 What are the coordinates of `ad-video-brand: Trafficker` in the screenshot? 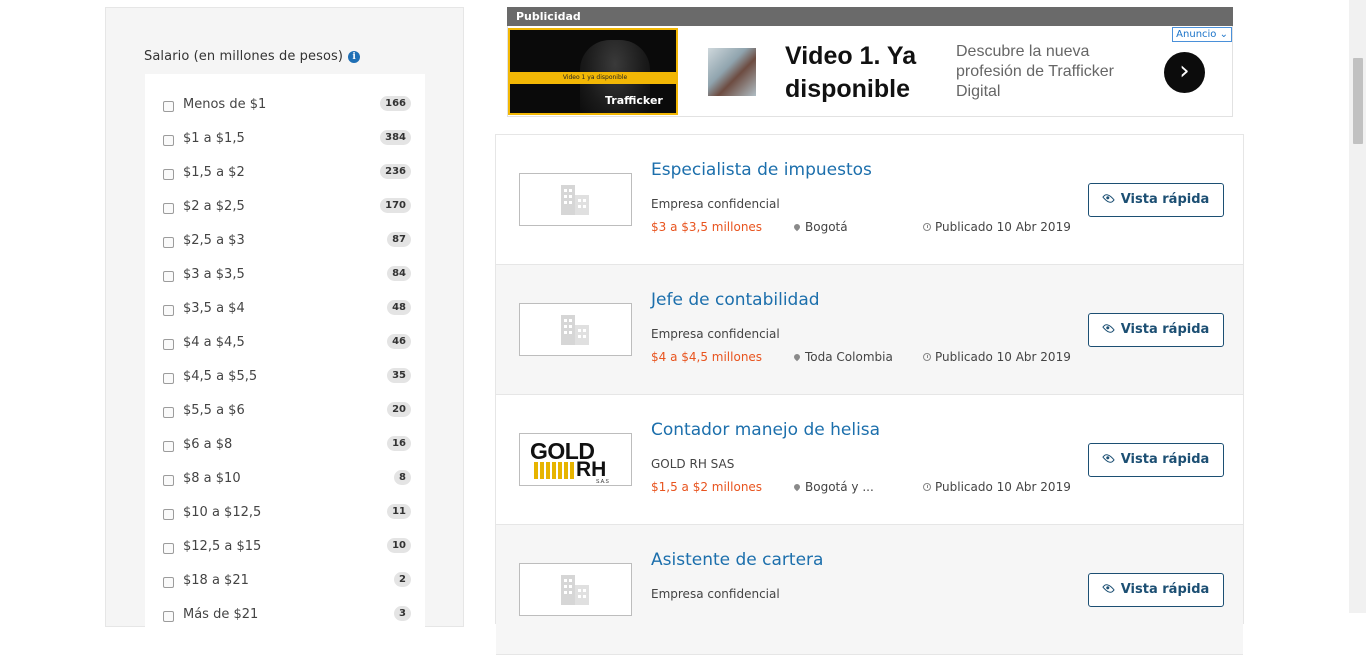 It's located at (634, 100).